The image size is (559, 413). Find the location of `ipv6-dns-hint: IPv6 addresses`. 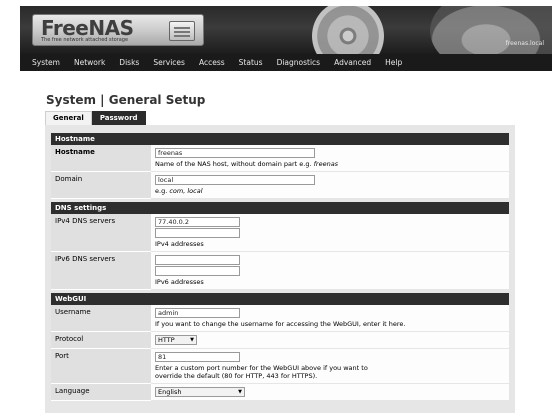

ipv6-dns-hint: IPv6 addresses is located at coordinates (179, 282).